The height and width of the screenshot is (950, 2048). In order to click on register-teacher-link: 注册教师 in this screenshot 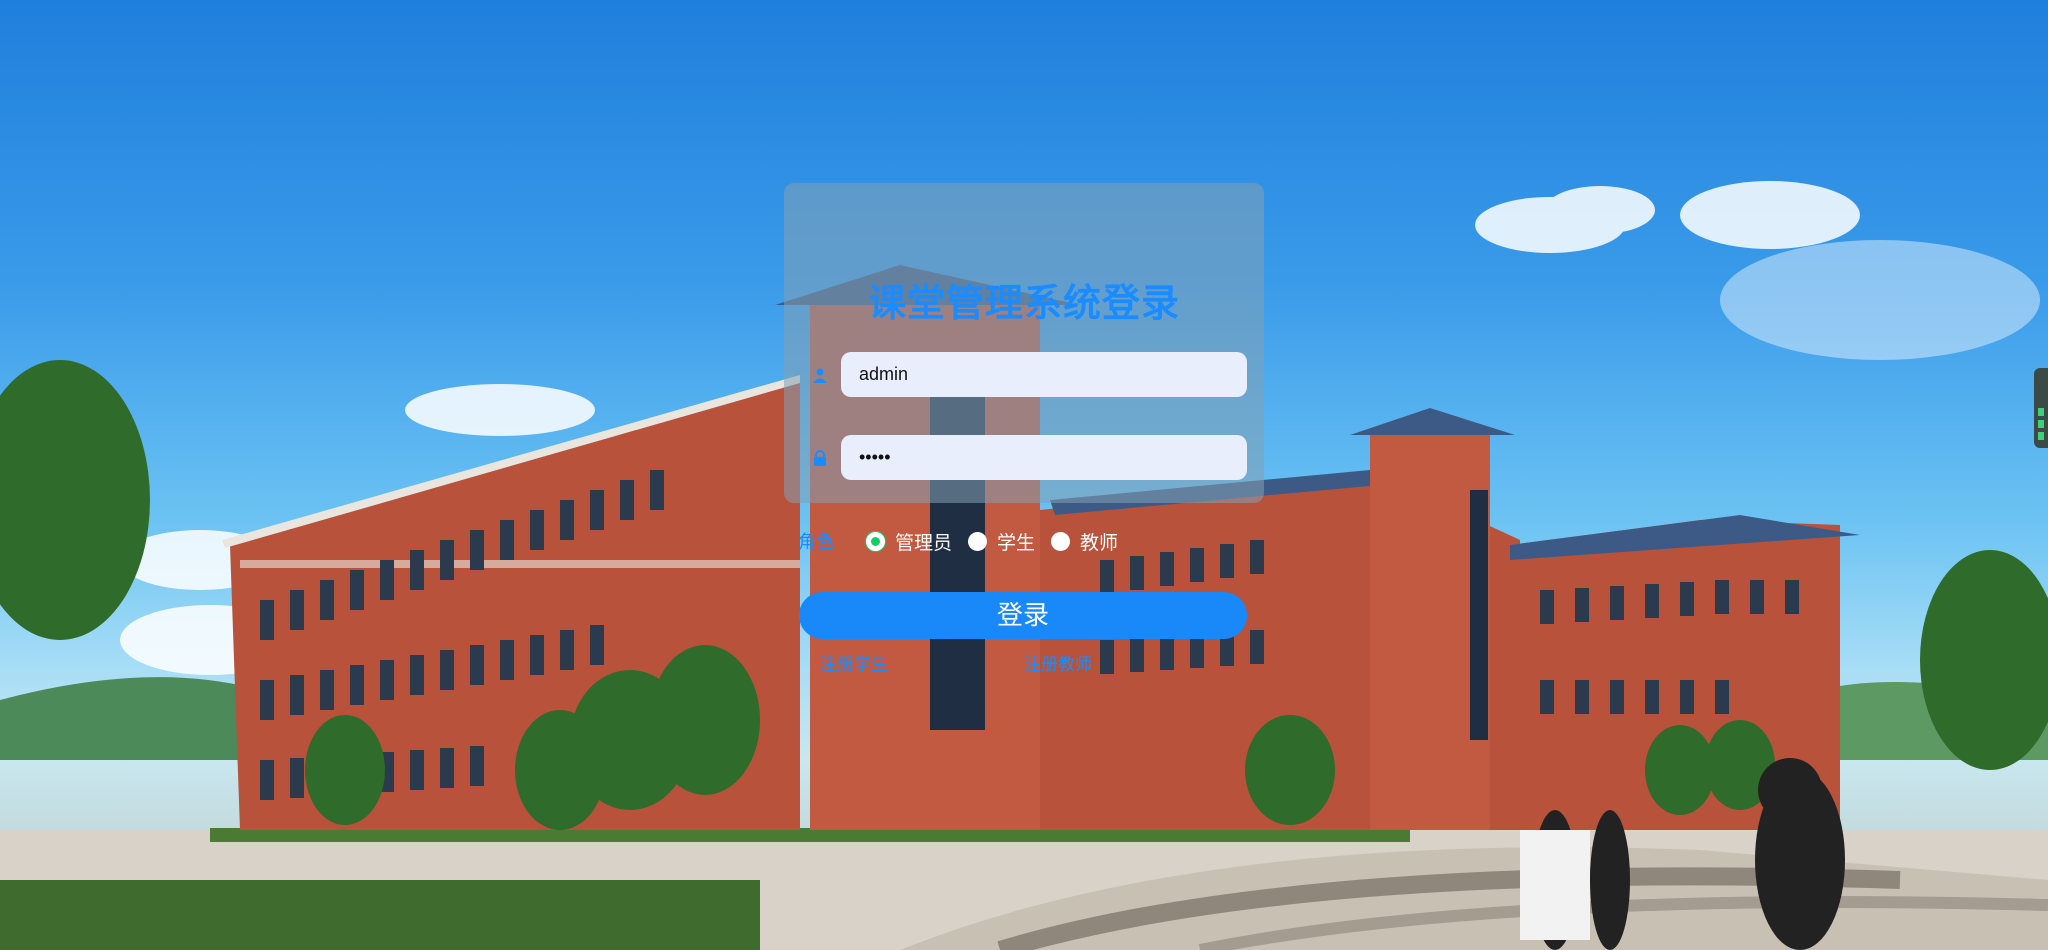, I will do `click(1058, 662)`.